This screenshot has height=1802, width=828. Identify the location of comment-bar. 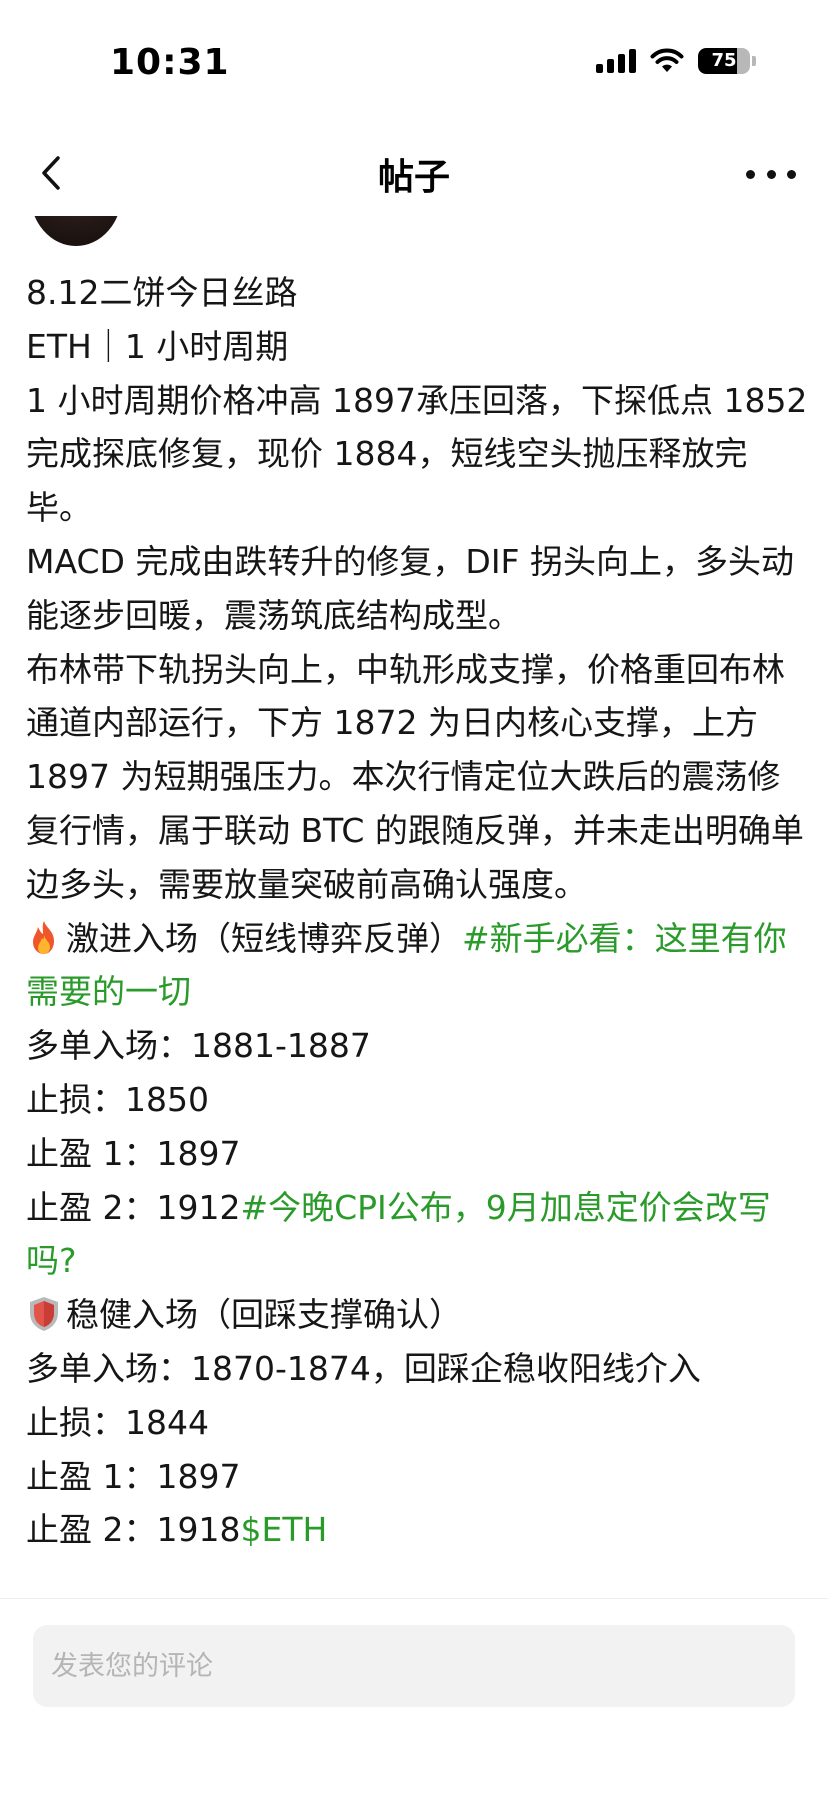
(414, 1700).